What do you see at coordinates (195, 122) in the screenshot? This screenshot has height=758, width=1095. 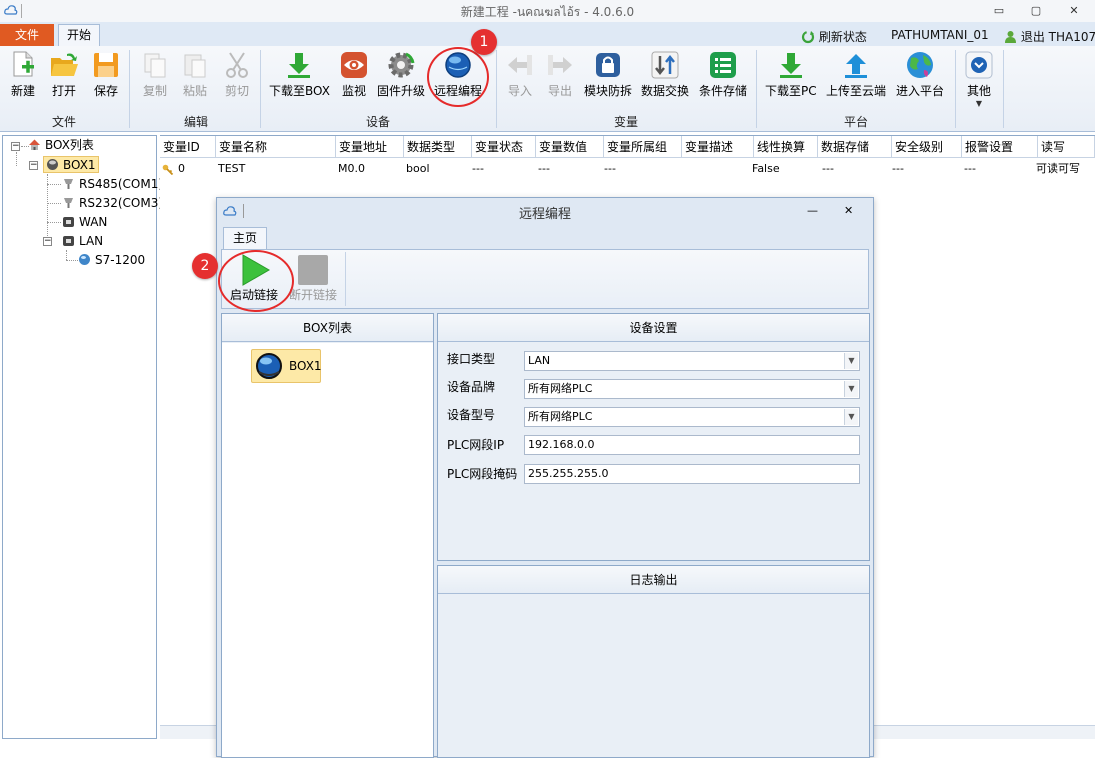 I see `group-label-edit: 编辑` at bounding box center [195, 122].